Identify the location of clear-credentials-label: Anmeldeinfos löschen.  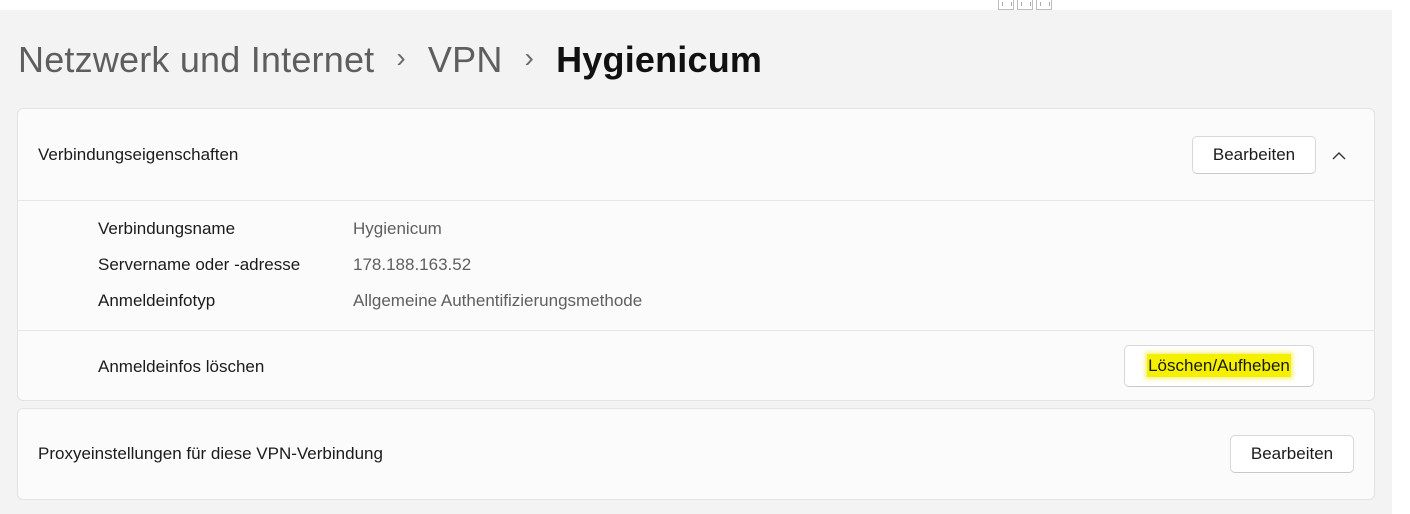
(181, 366).